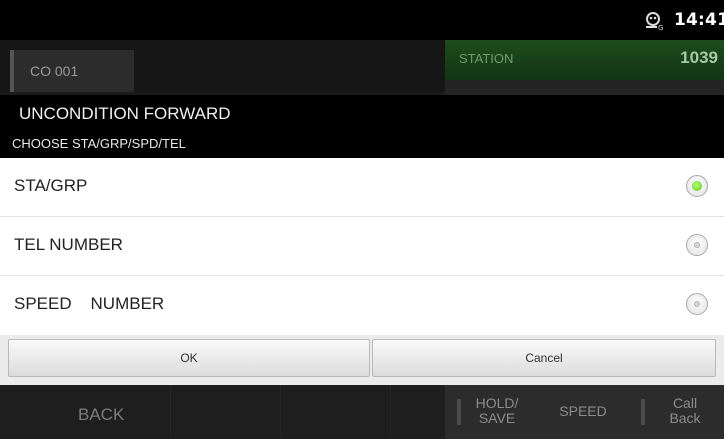 This screenshot has width=724, height=439. Describe the element at coordinates (699, 57) in the screenshot. I see `station-number: 1039` at that location.